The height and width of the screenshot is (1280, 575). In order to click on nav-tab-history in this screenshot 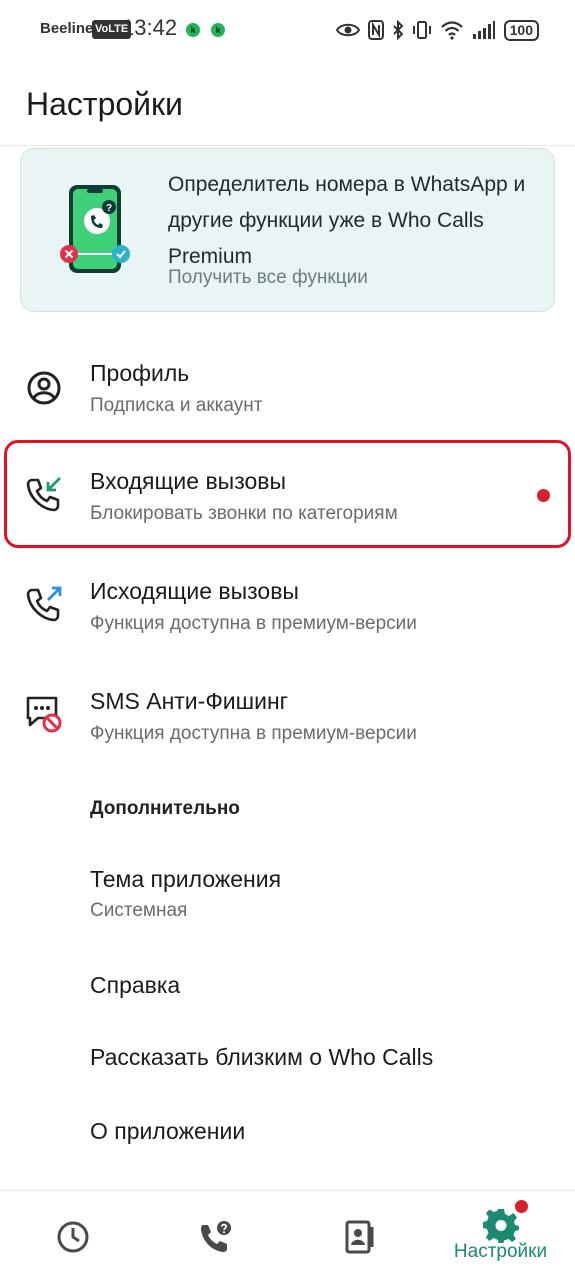, I will do `click(71, 1235)`.